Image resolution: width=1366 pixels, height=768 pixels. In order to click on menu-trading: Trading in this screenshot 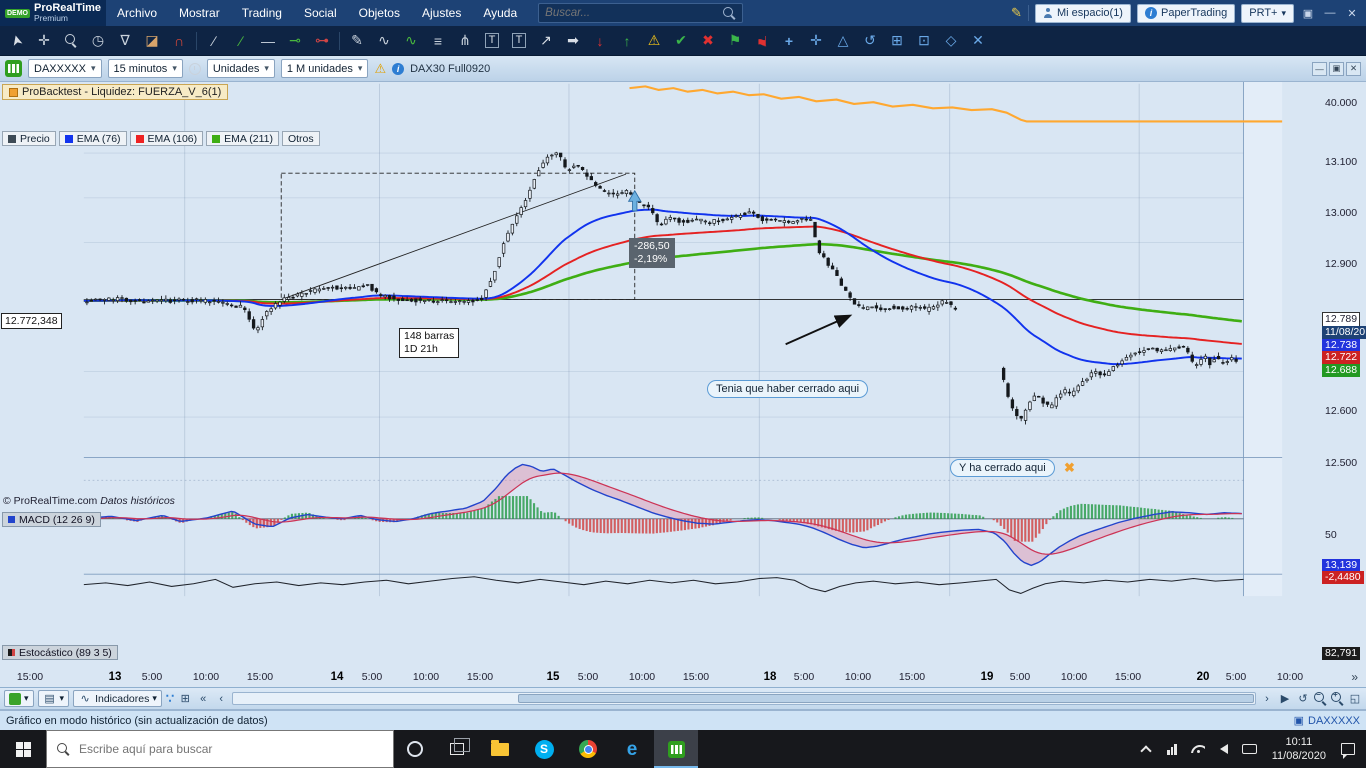, I will do `click(262, 13)`.